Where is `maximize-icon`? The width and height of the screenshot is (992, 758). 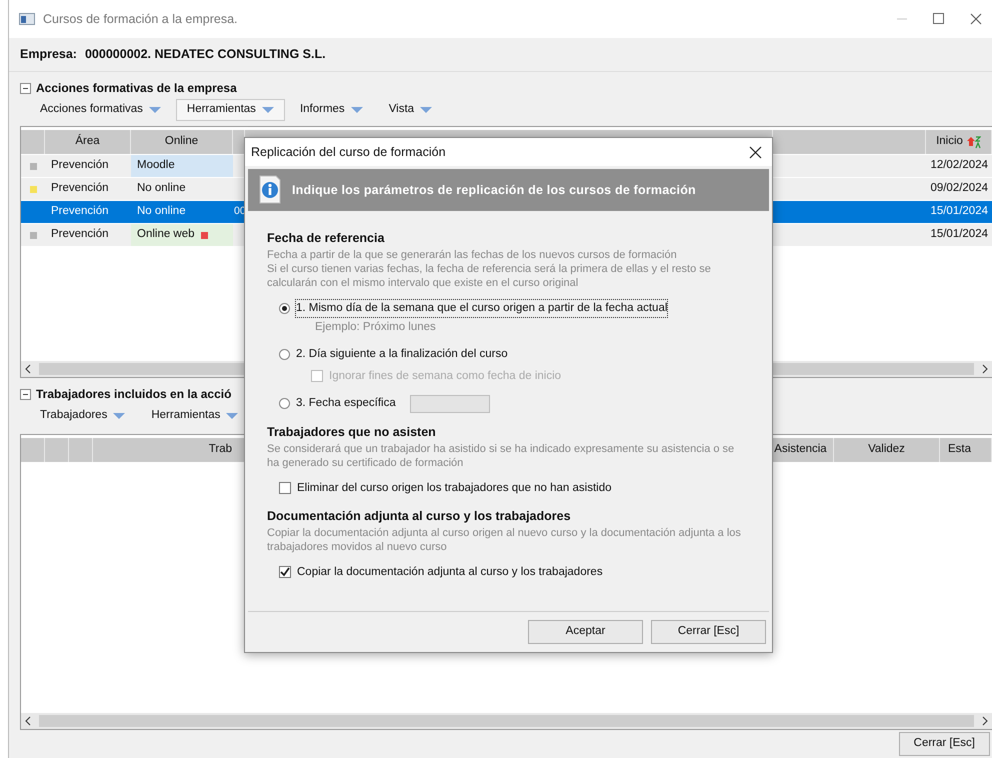 maximize-icon is located at coordinates (938, 18).